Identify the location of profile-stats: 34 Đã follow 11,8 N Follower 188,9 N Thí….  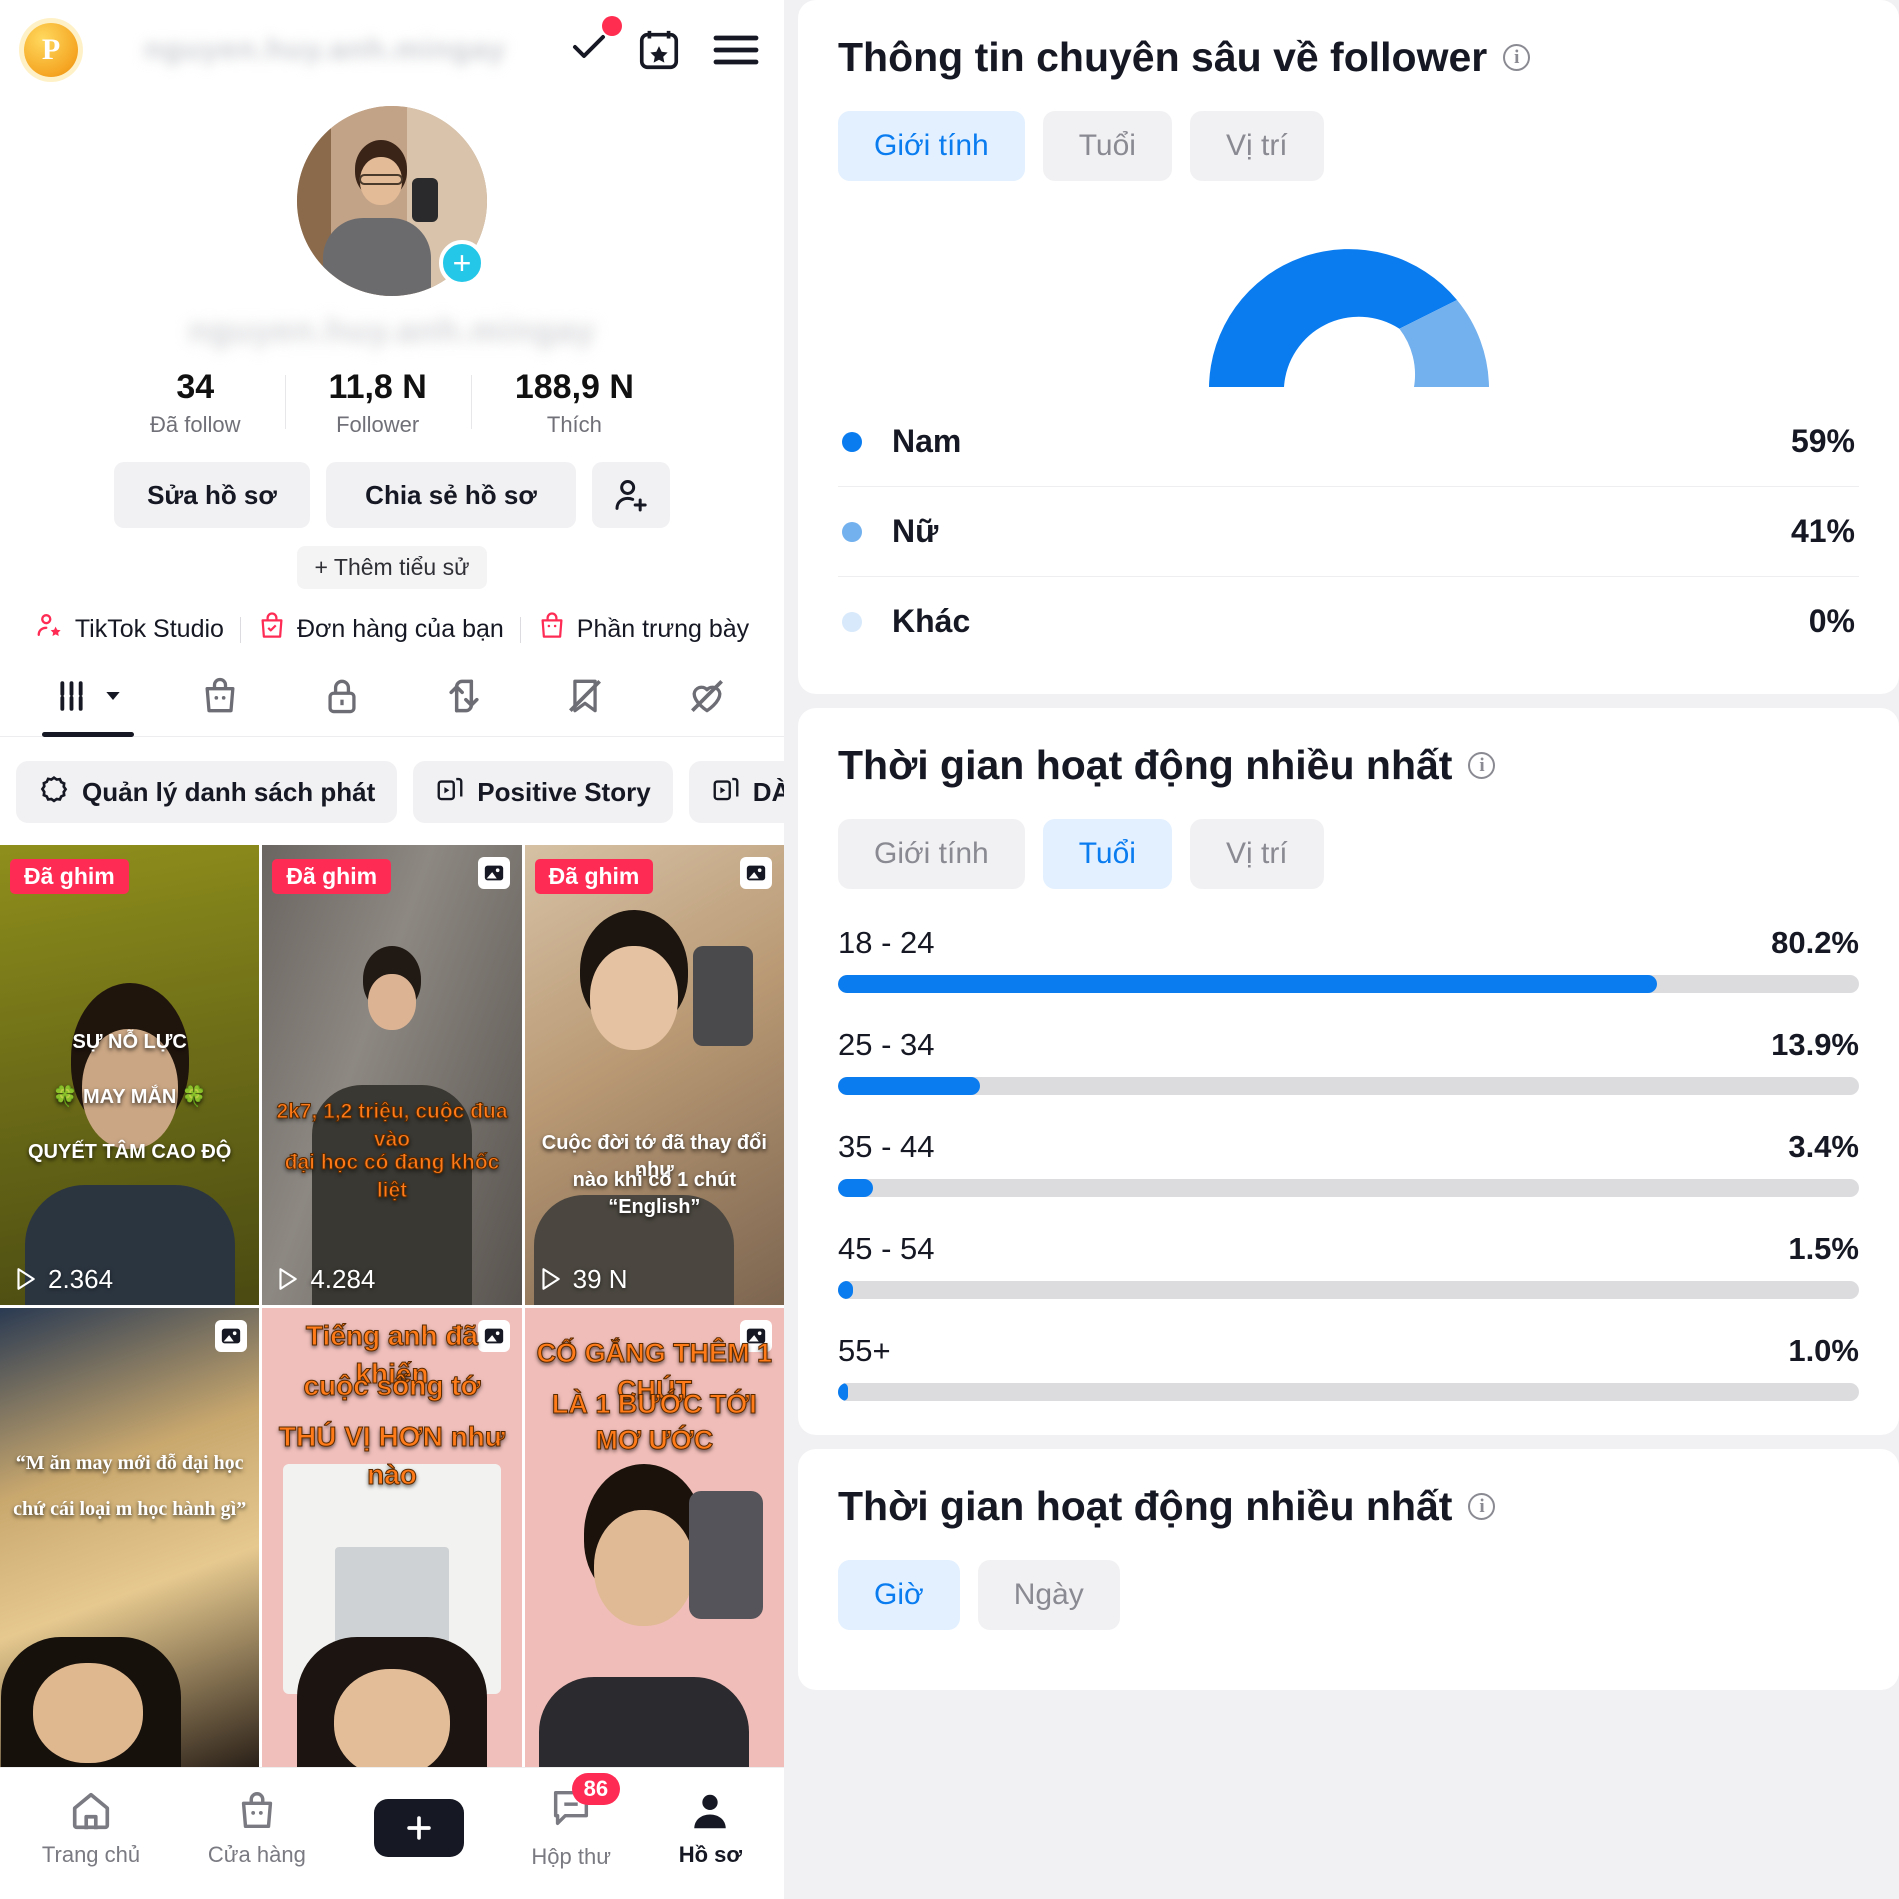
(392, 403).